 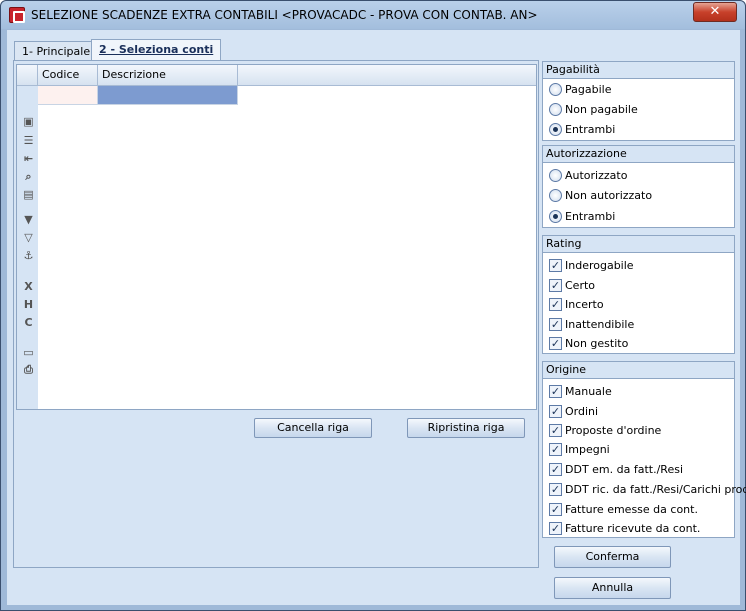 I want to click on column-header-codice: Codice, so click(x=68, y=75).